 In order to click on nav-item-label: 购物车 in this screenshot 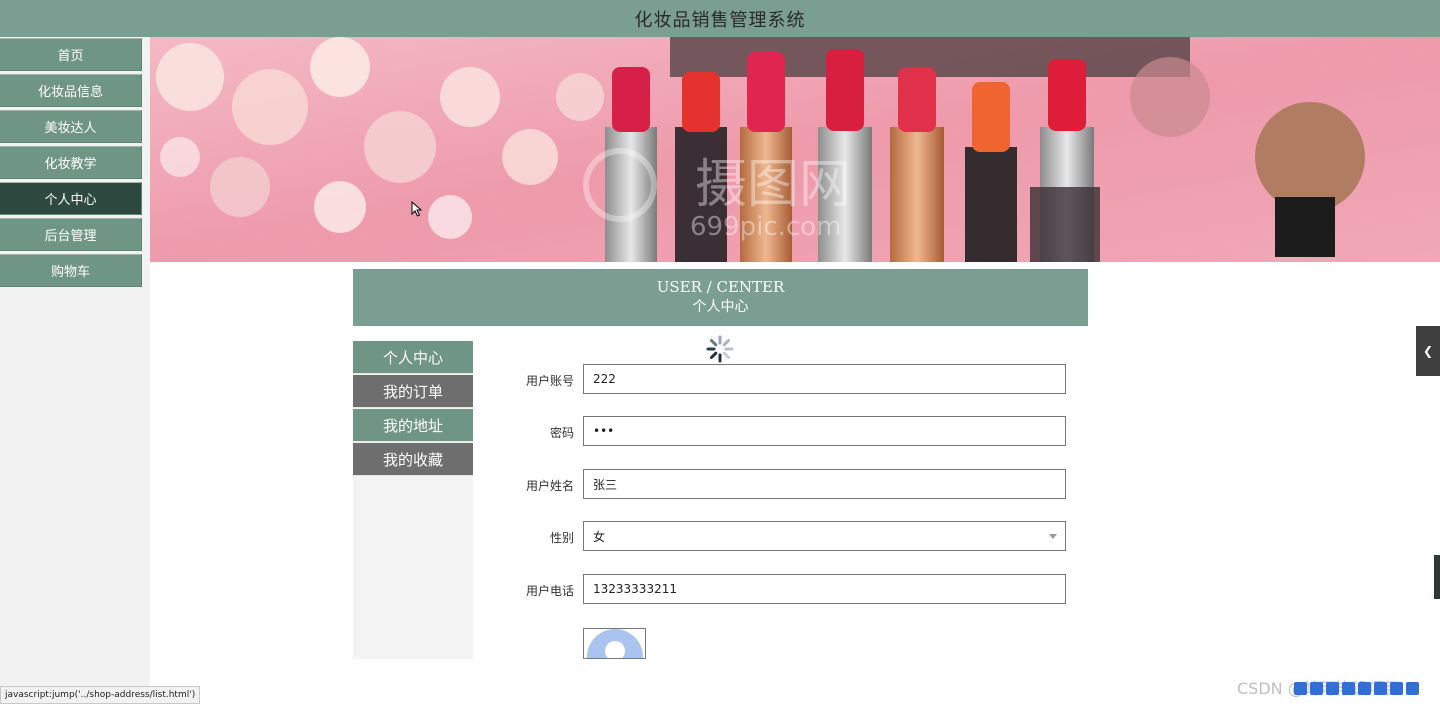, I will do `click(70, 272)`.